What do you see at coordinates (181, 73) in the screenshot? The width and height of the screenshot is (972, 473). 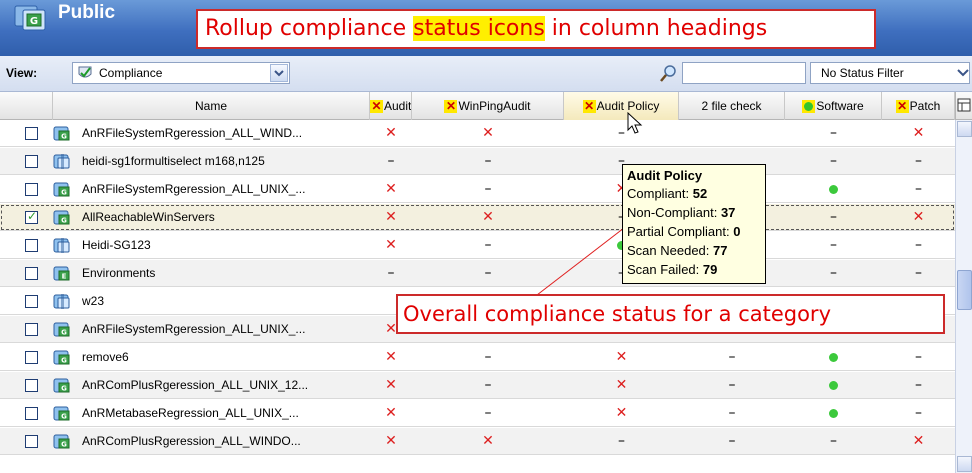 I see `view-select: Compliance` at bounding box center [181, 73].